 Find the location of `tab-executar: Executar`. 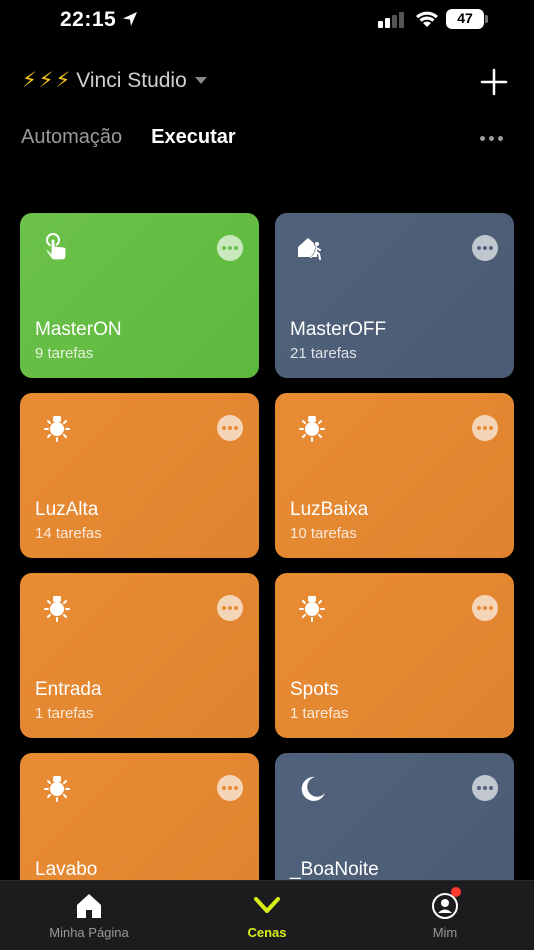

tab-executar: Executar is located at coordinates (193, 137).